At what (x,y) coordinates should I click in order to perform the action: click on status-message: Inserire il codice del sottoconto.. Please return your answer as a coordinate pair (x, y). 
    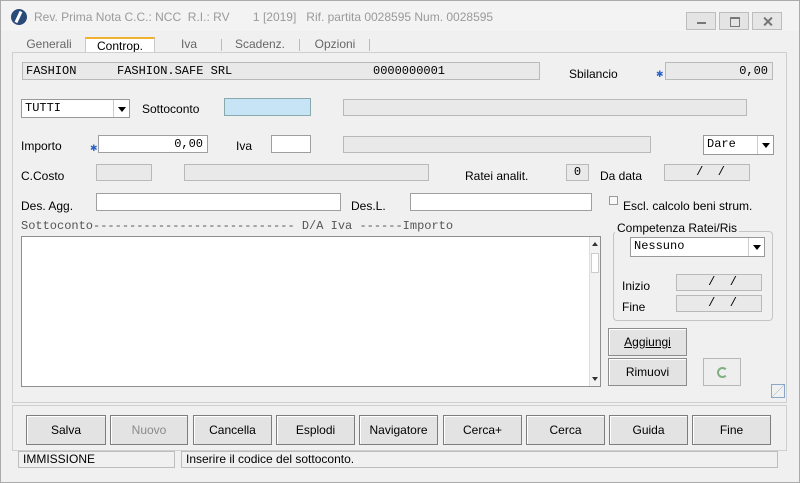
    Looking at the image, I should click on (479, 459).